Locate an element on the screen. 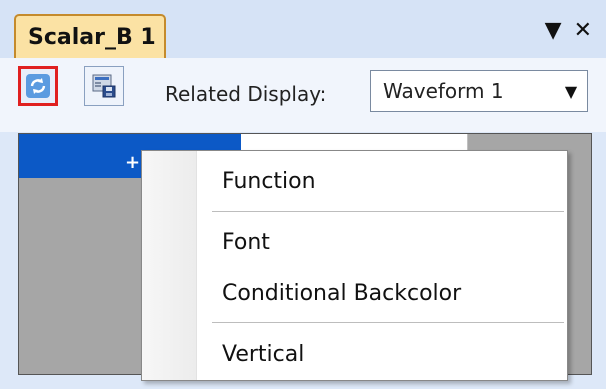  related-display-select: Waveform 1 ▼ is located at coordinates (479, 91).